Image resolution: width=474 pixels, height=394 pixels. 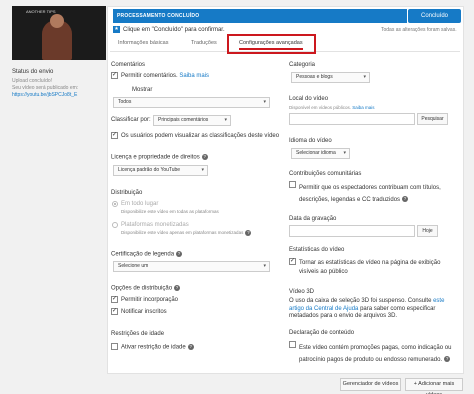 What do you see at coordinates (292, 344) in the screenshot?
I see `content-declaration-checkbox` at bounding box center [292, 344].